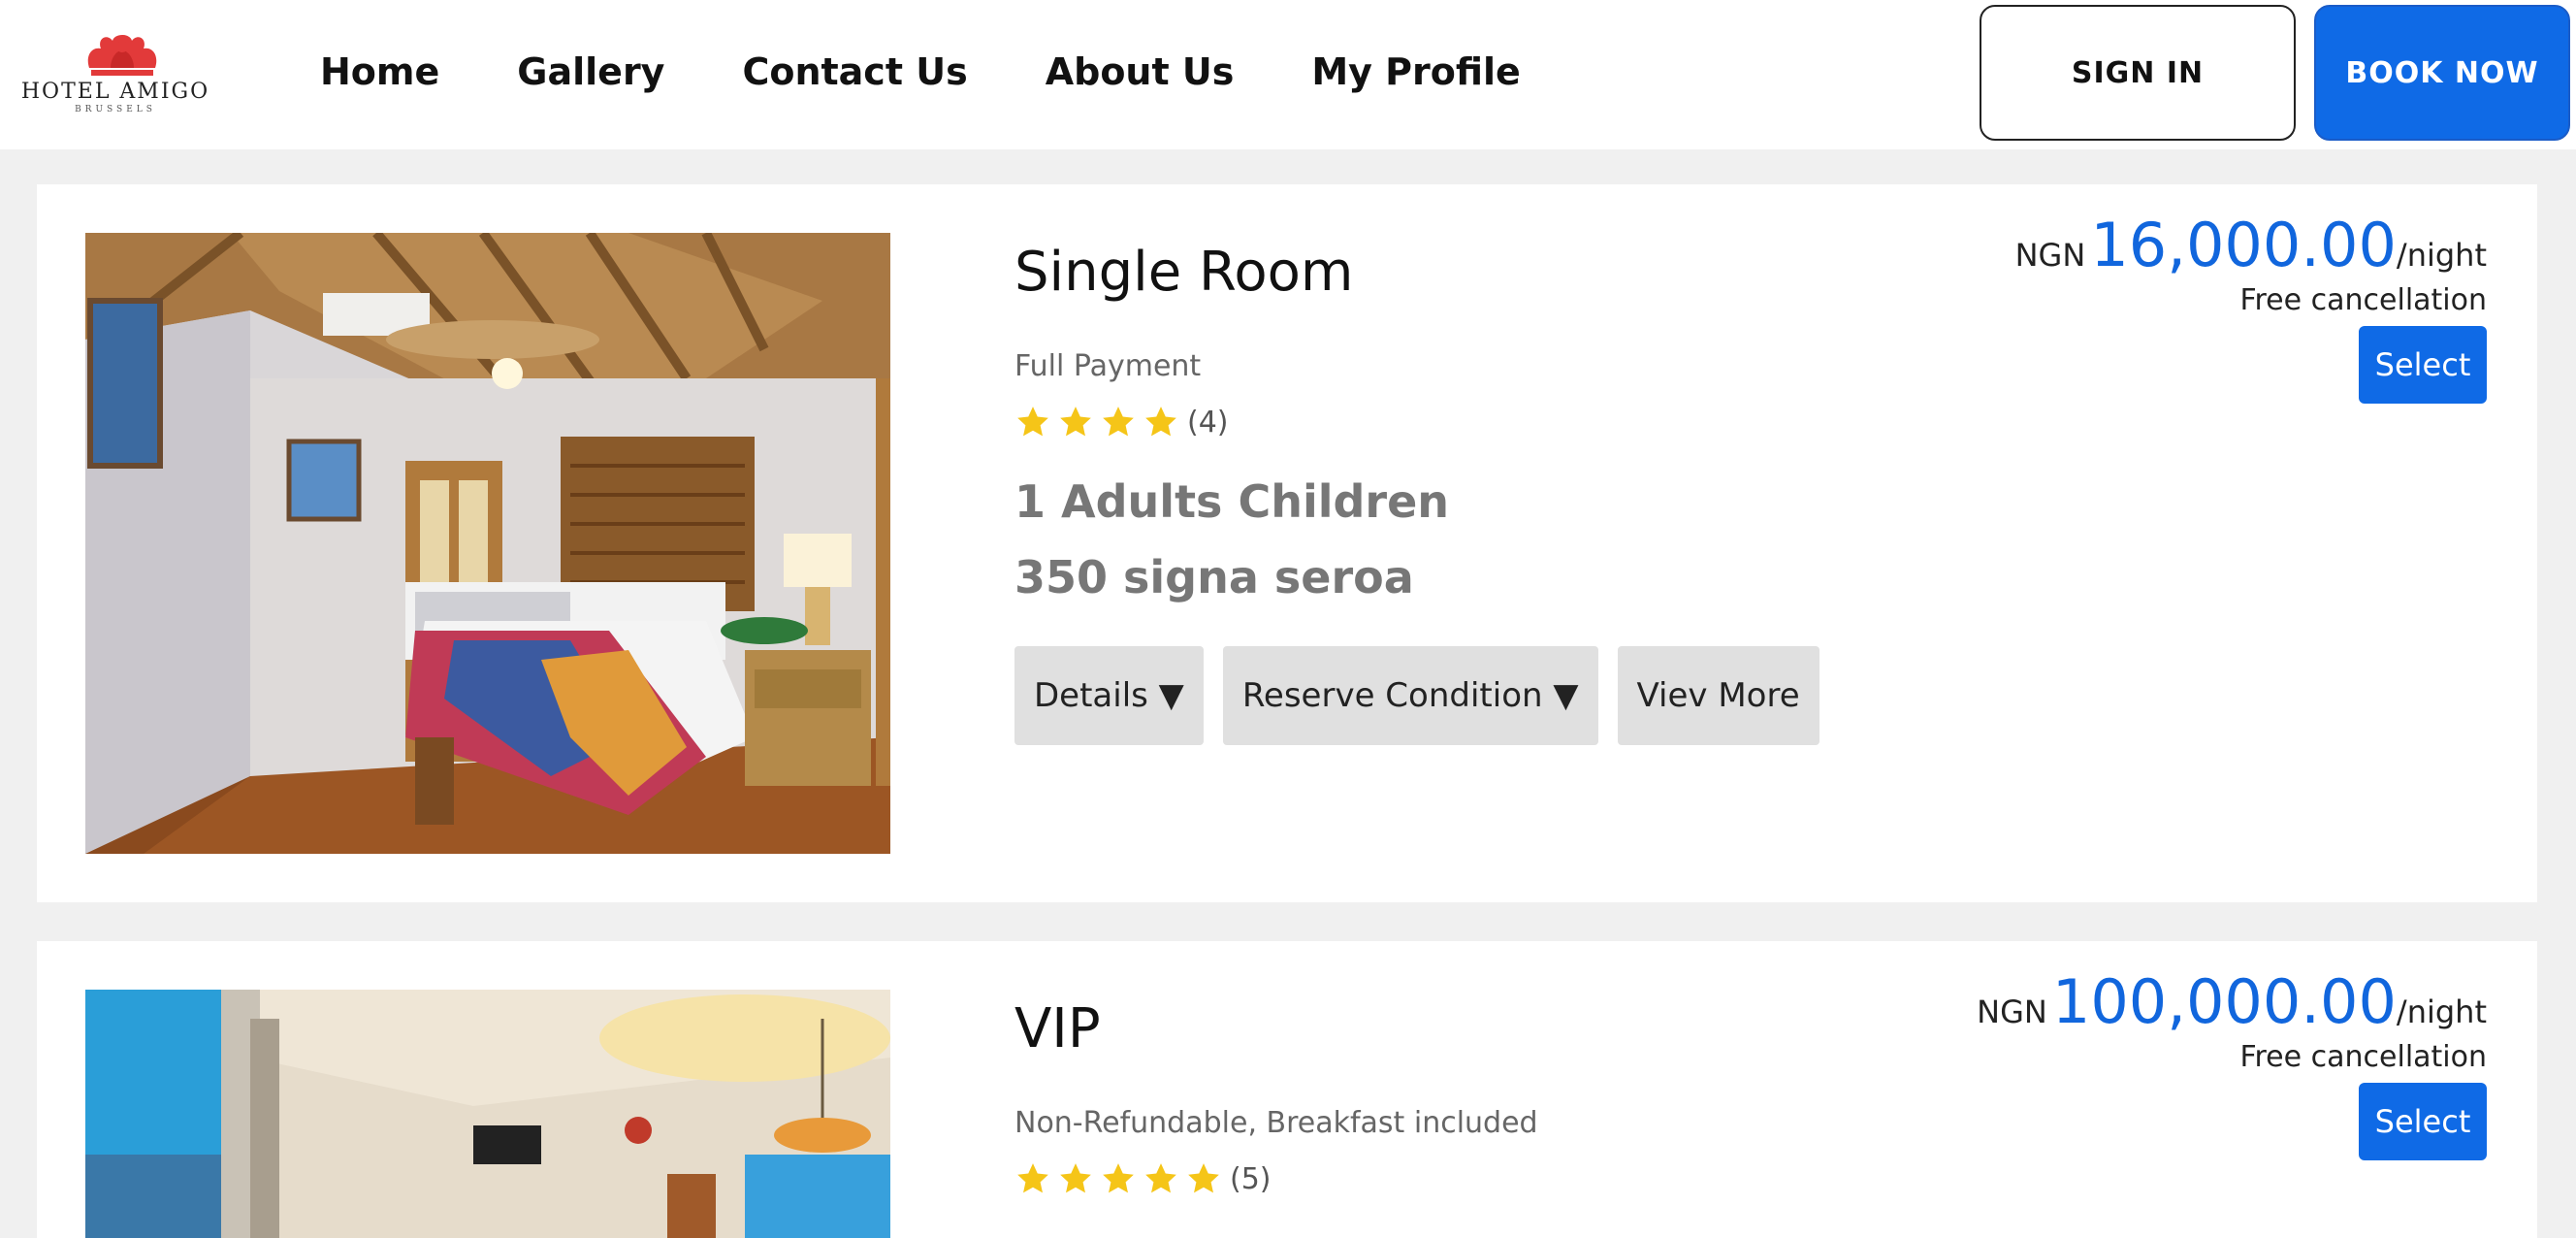 The width and height of the screenshot is (2576, 1238). I want to click on star-rating: (4), so click(1121, 422).